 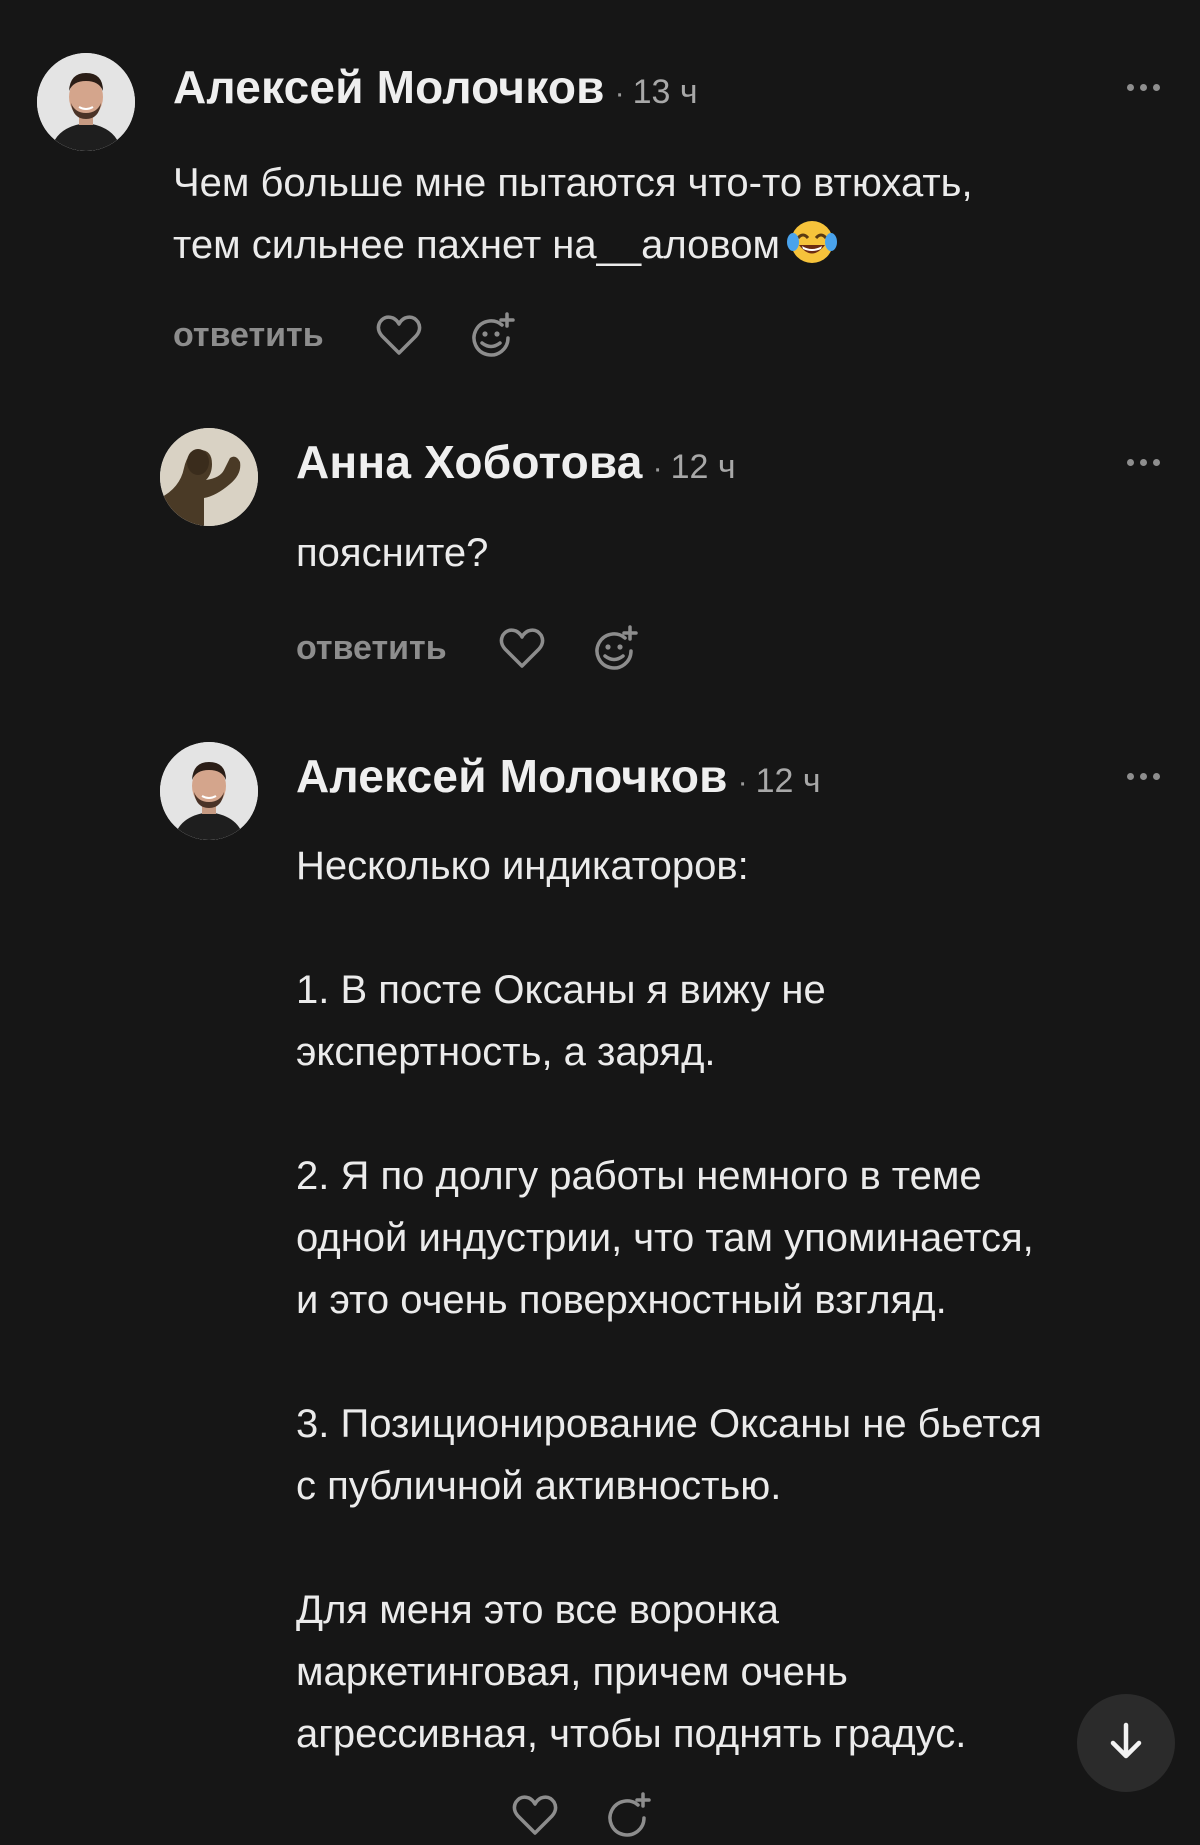 What do you see at coordinates (665, 1238) in the screenshot?
I see `comment-line: одной индустрии, что там упоминается,` at bounding box center [665, 1238].